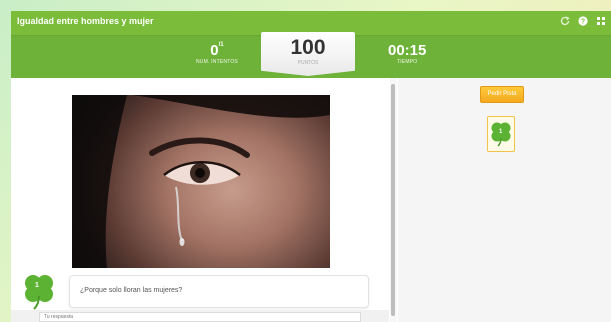  Describe the element at coordinates (39, 293) in the screenshot. I see `clover-avatar: 1` at that location.